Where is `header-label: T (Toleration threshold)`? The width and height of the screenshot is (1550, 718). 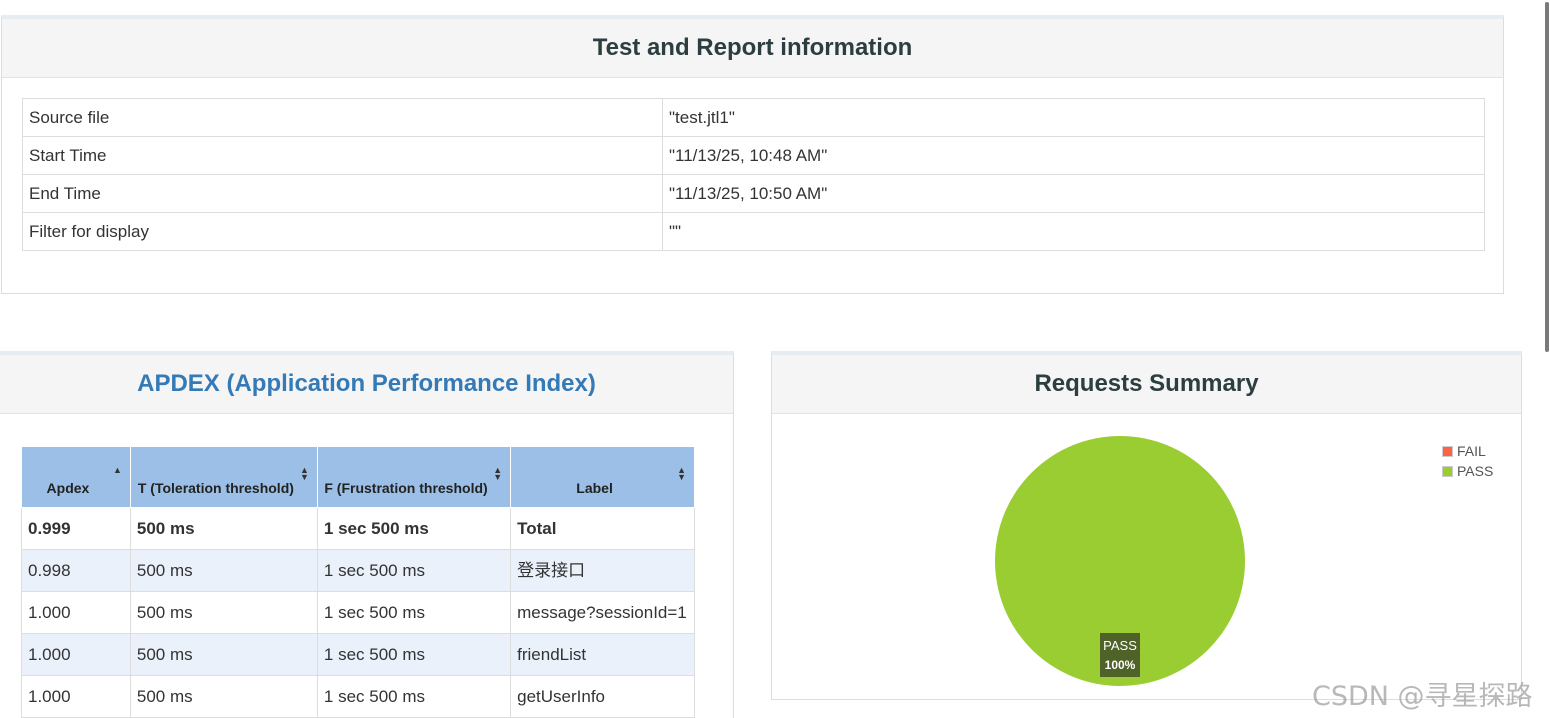
header-label: T (Toleration threshold) is located at coordinates (215, 488).